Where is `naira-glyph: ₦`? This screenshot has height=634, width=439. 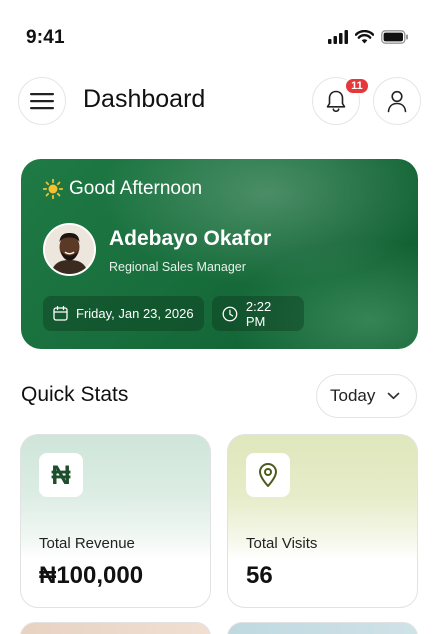
naira-glyph: ₦ is located at coordinates (61, 474).